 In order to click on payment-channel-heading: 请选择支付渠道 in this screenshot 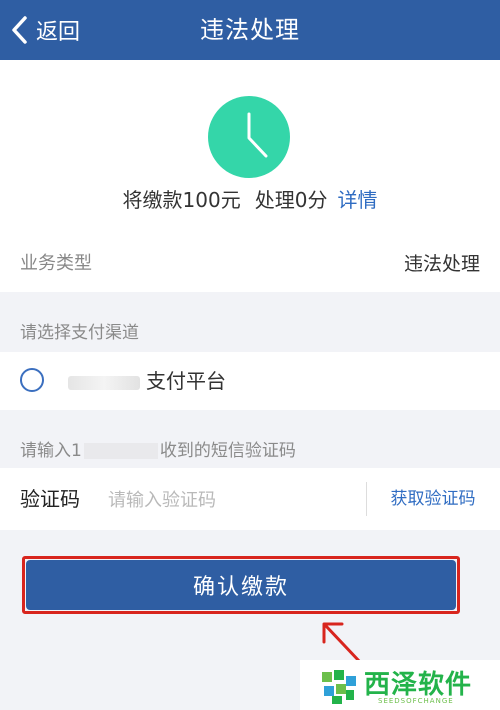, I will do `click(79, 333)`.